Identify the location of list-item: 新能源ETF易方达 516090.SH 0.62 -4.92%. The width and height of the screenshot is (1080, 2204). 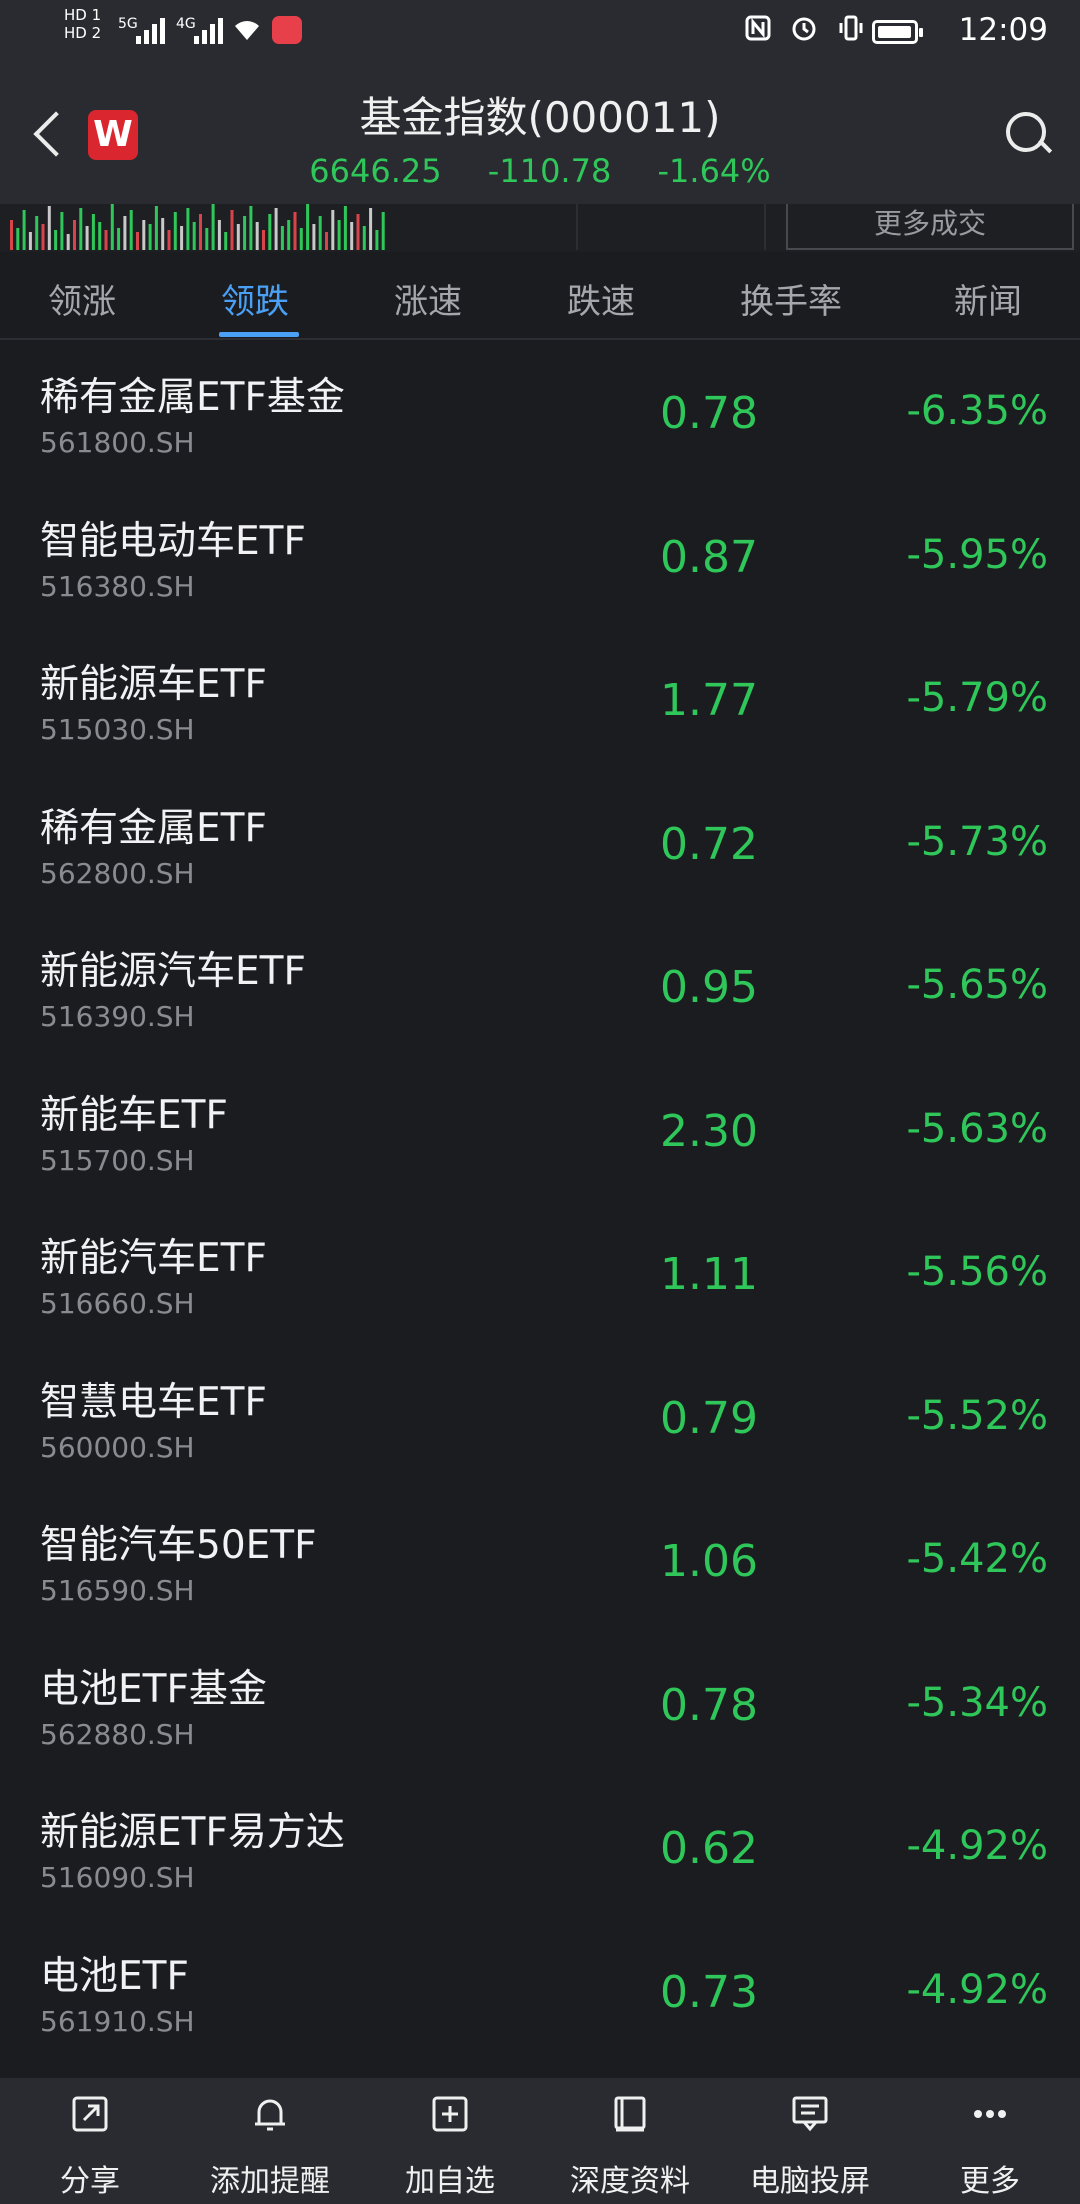
(540, 1847).